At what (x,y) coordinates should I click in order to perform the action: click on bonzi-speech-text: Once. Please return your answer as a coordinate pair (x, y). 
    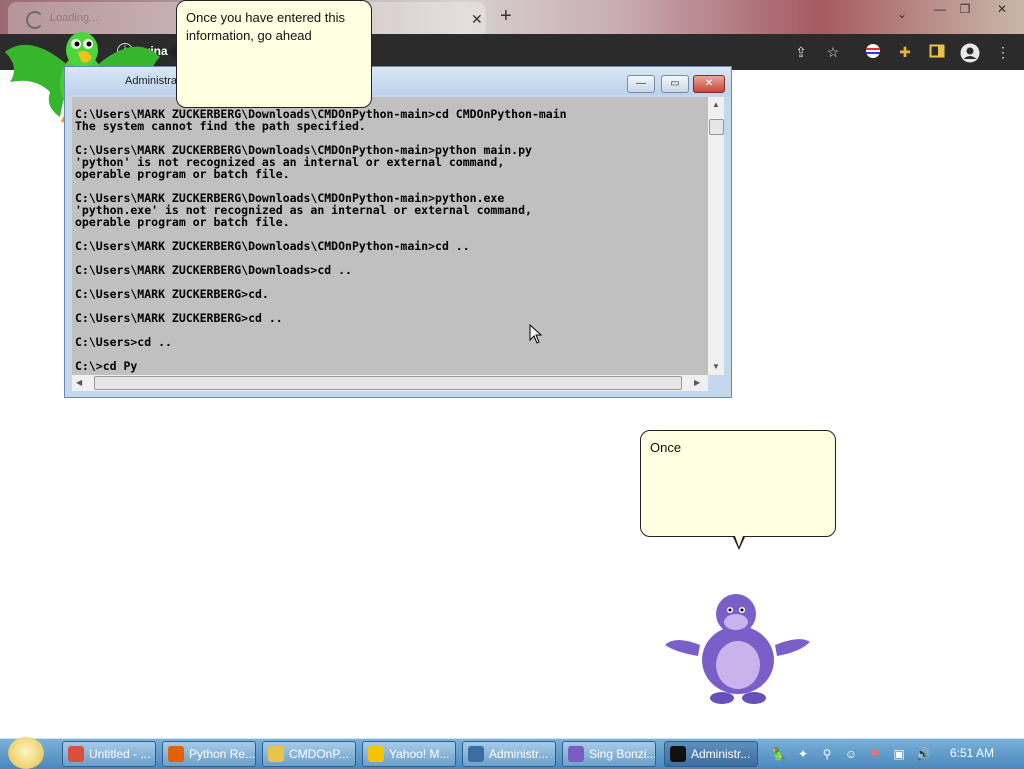
    Looking at the image, I should click on (666, 447).